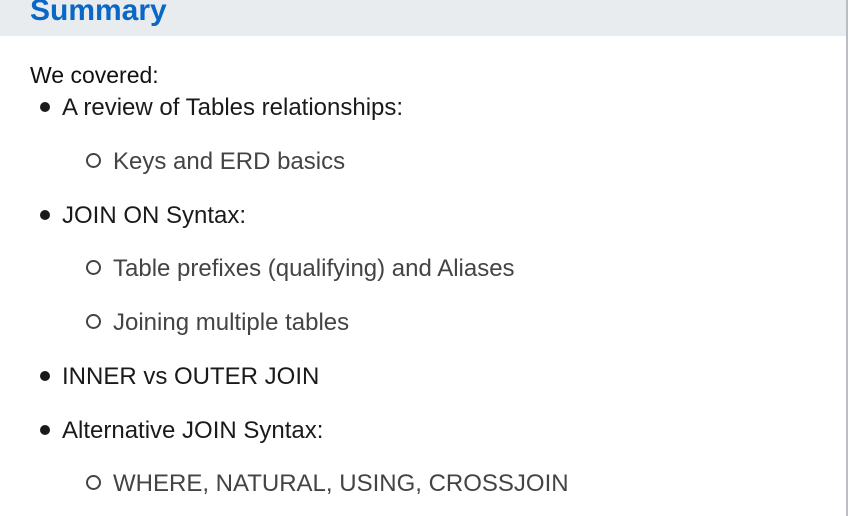  I want to click on list-item-level2: WHERE, NATURAL, USING, CROSSJOIN, so click(327, 484).